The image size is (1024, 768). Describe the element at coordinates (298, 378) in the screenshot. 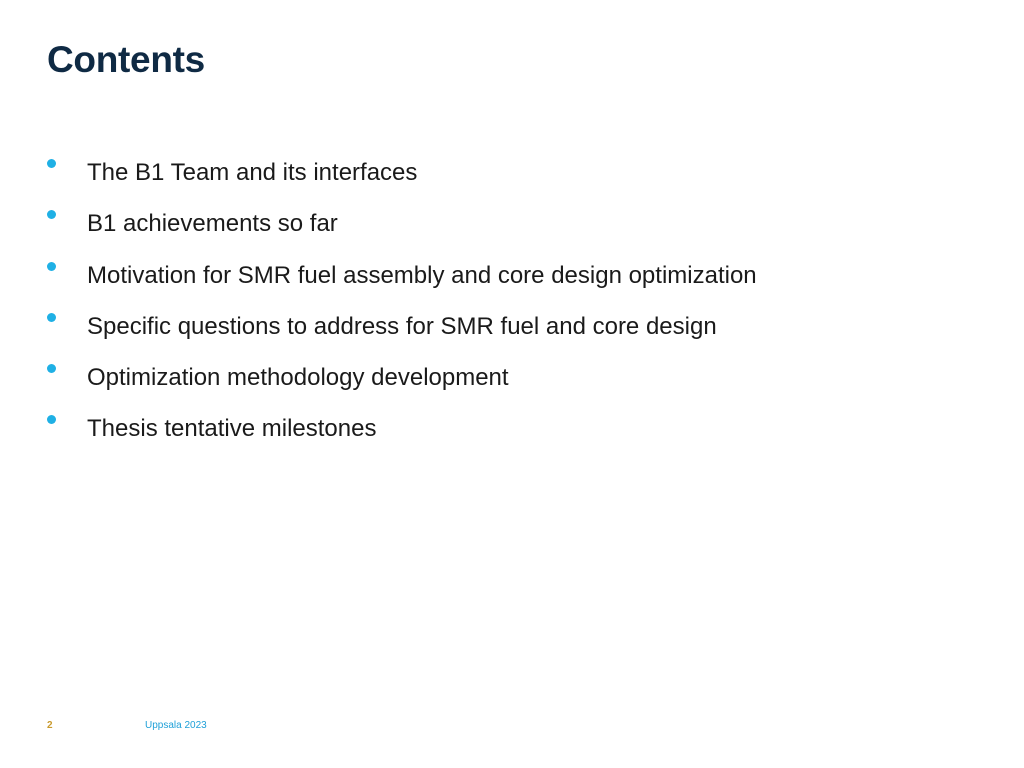

I see `list-item-text: Optimization methodology development` at that location.